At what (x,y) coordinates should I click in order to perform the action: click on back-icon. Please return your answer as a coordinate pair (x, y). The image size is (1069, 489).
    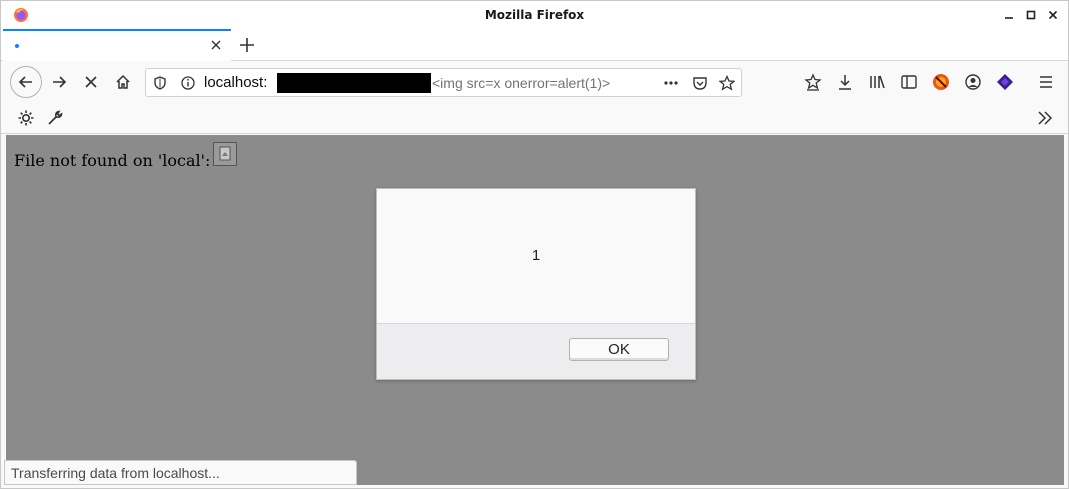
    Looking at the image, I should click on (26, 82).